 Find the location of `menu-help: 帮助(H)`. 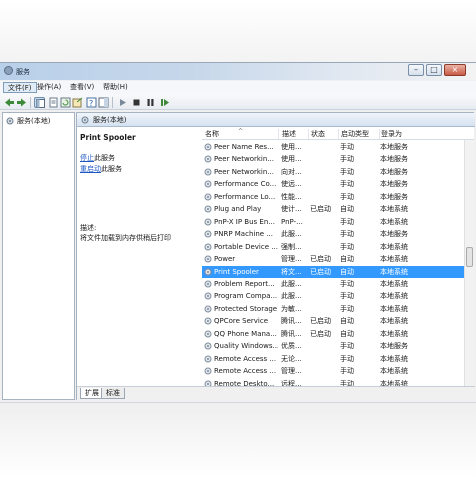

menu-help: 帮助(H) is located at coordinates (115, 87).